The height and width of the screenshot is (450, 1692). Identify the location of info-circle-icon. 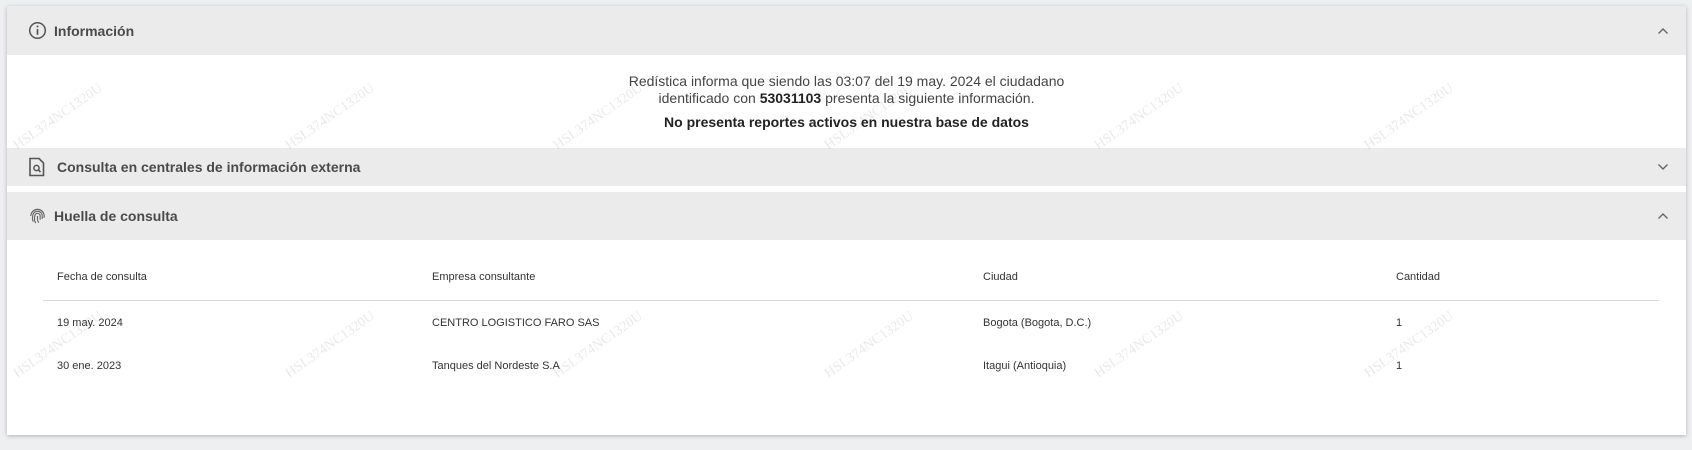
(37, 31).